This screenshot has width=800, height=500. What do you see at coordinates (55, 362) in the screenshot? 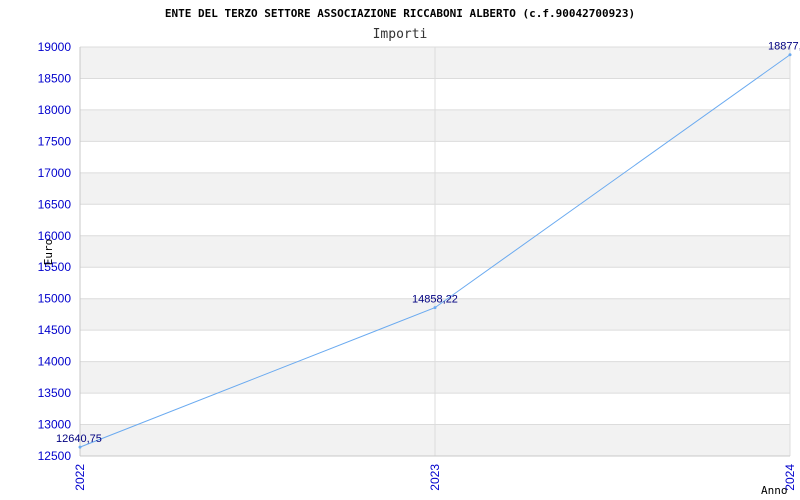
I see `y-tick-label: 14000` at bounding box center [55, 362].